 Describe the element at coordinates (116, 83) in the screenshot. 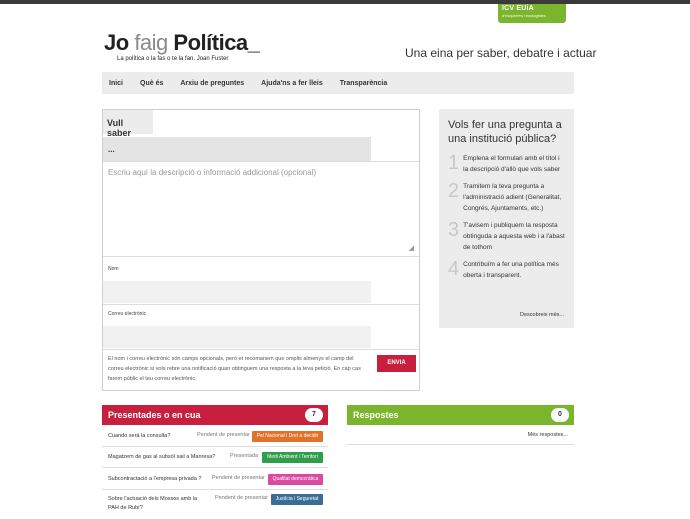

I see `nav-item-inici: Inici` at that location.